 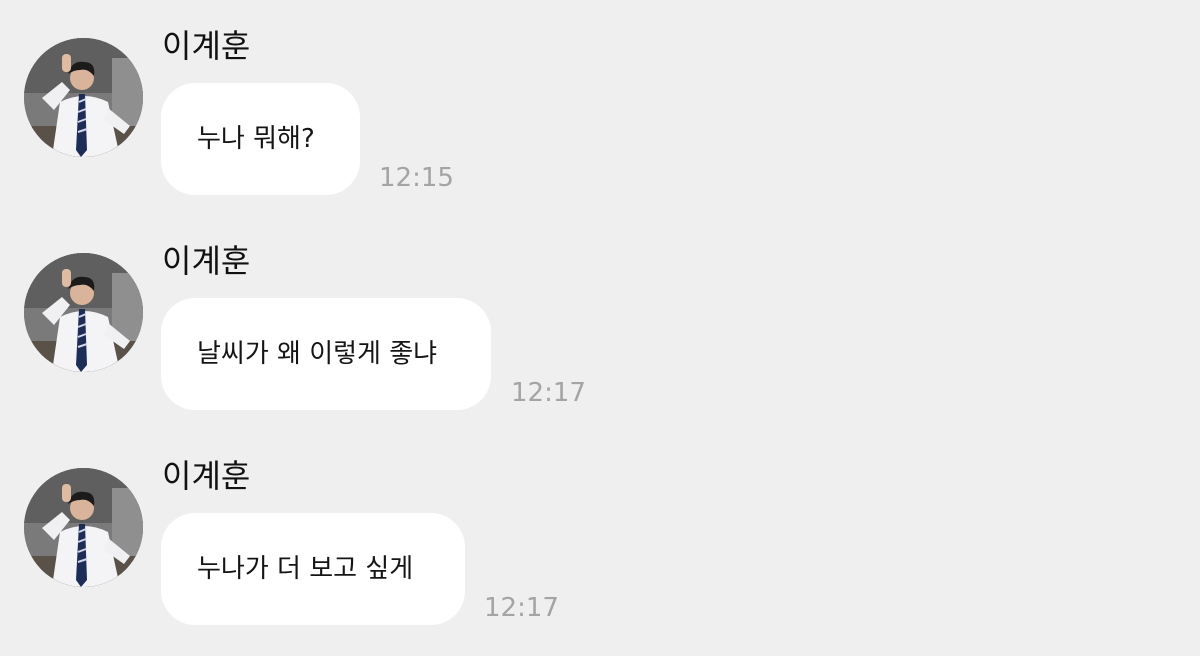 I want to click on message-bubble: 날씨가 왜 이렇게 좋냐, so click(x=326, y=354).